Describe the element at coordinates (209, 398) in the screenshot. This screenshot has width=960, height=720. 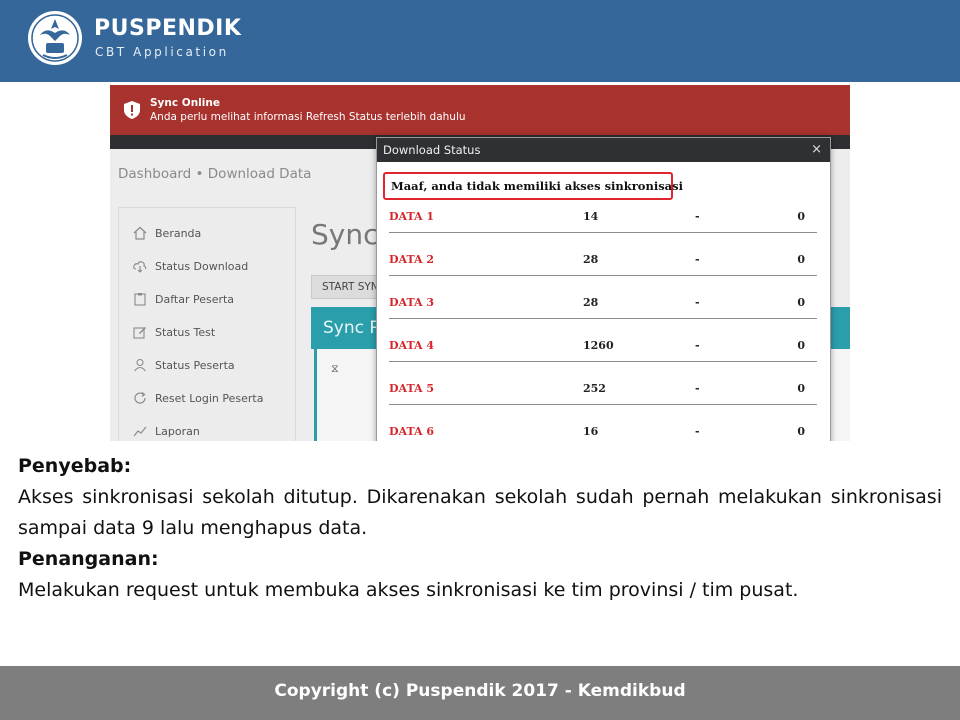
I see `sidebar-item-label: Reset Login Peserta` at that location.